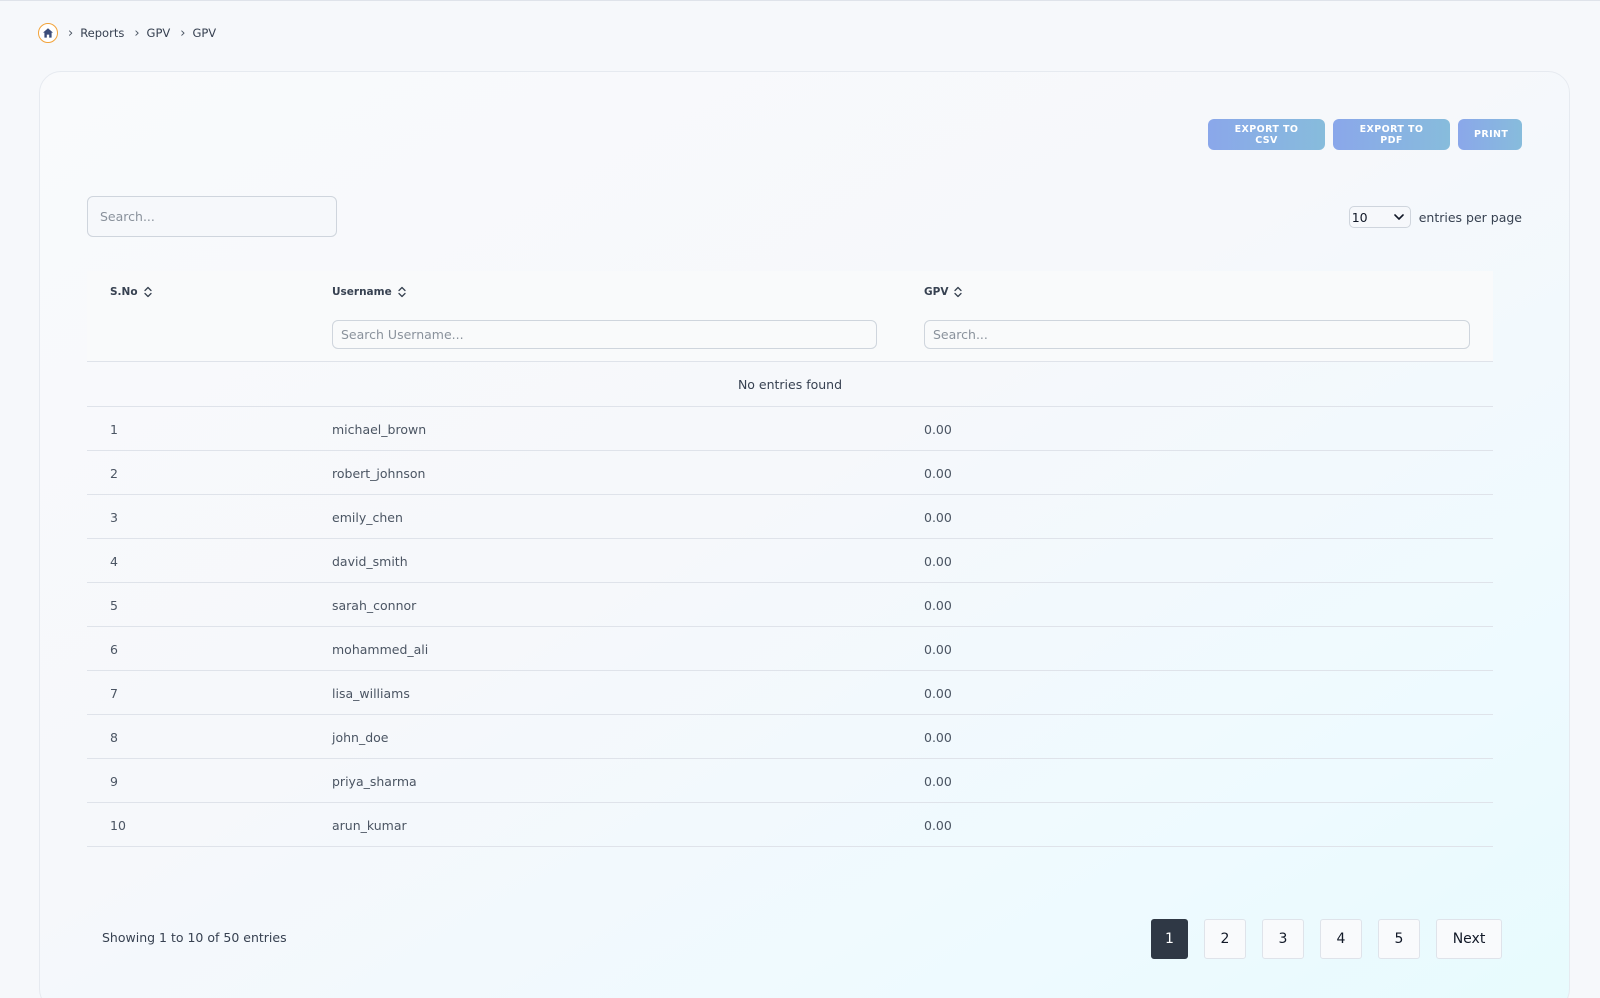 The image size is (1600, 998). What do you see at coordinates (1341, 939) in the screenshot?
I see `page-button-4: 4` at bounding box center [1341, 939].